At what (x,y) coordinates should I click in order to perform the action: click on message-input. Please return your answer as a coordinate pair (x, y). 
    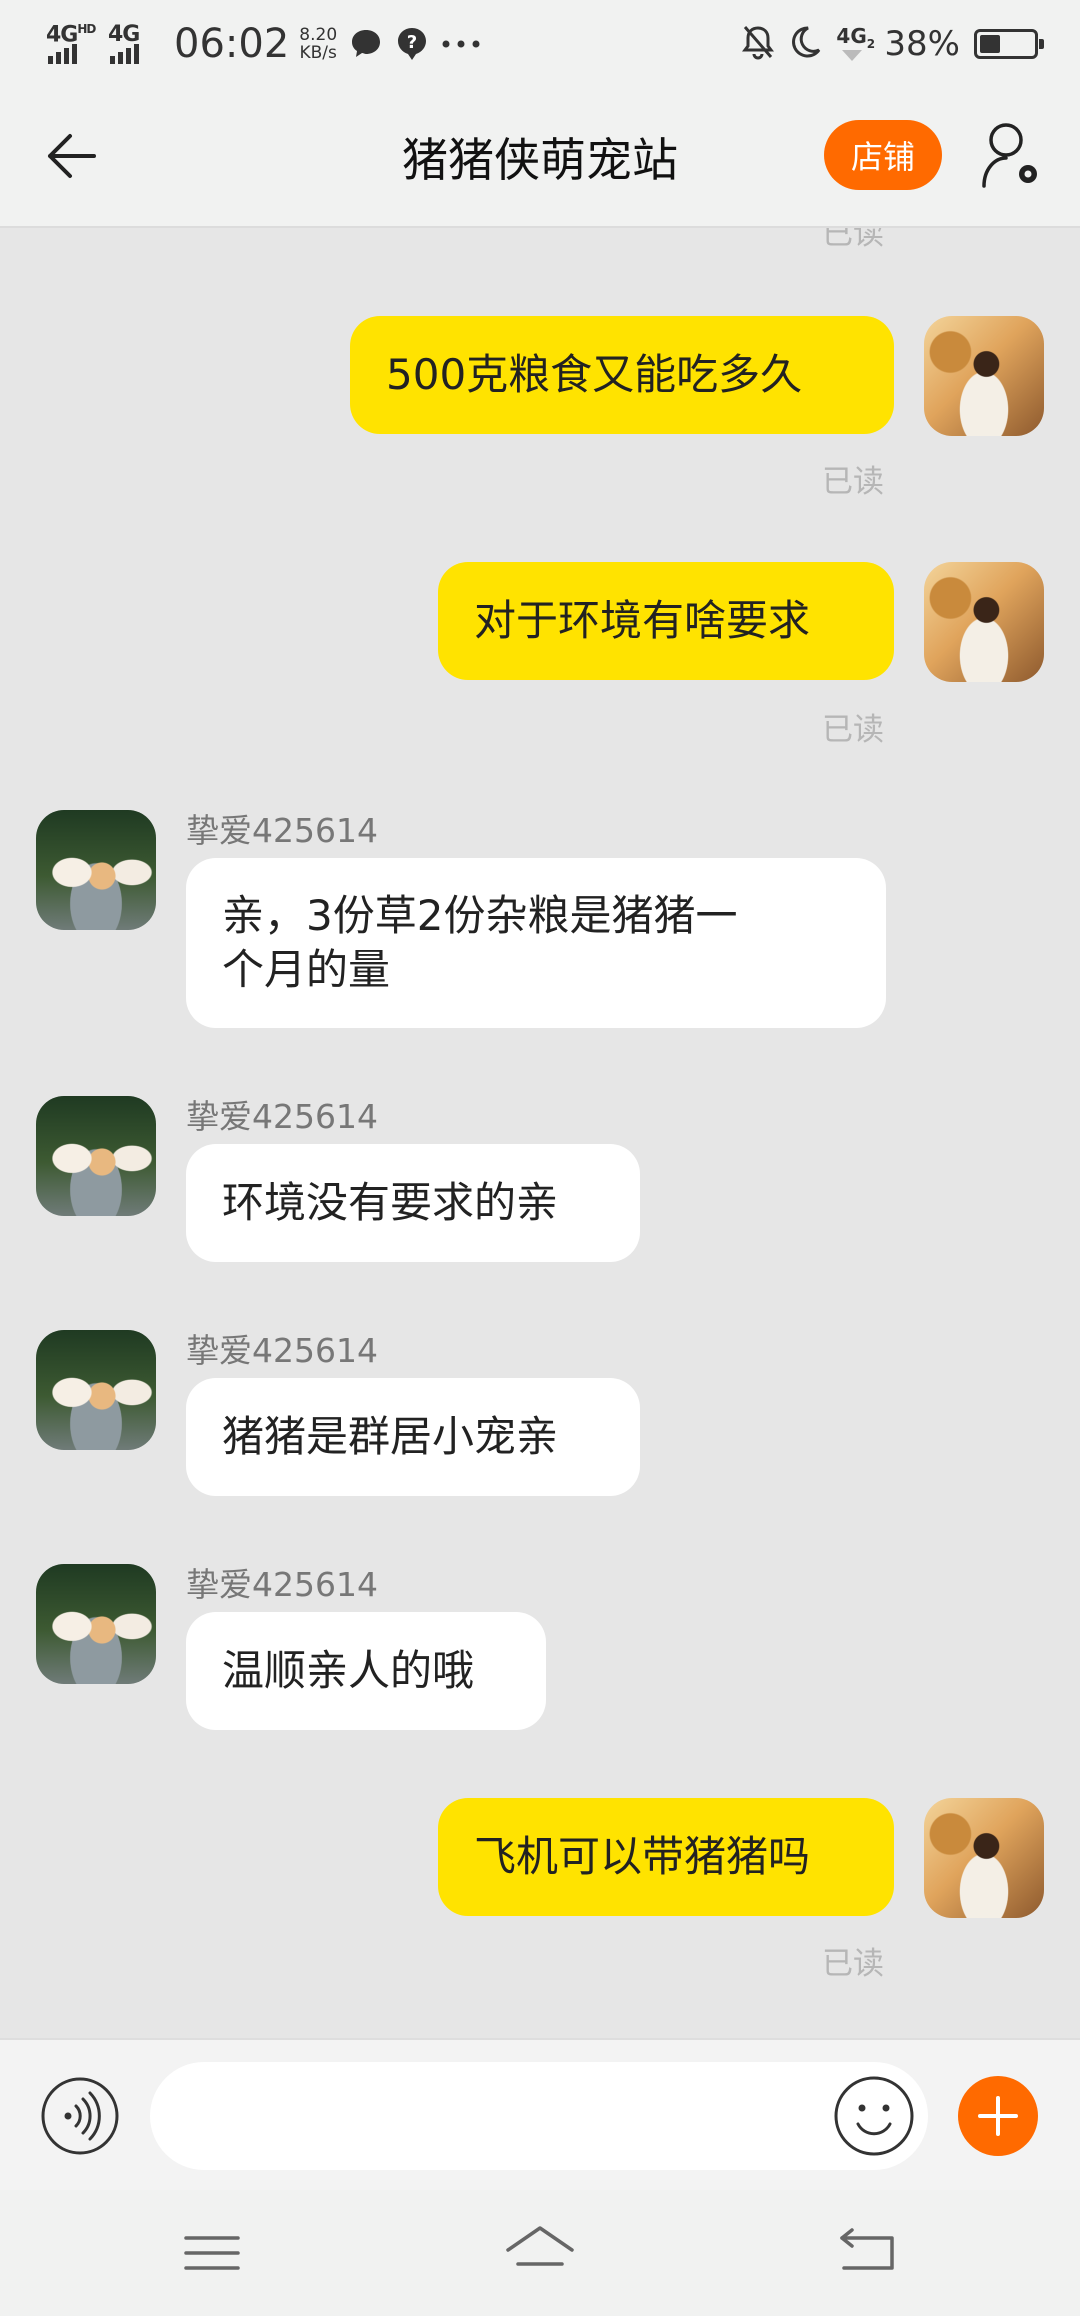
    Looking at the image, I should click on (539, 2116).